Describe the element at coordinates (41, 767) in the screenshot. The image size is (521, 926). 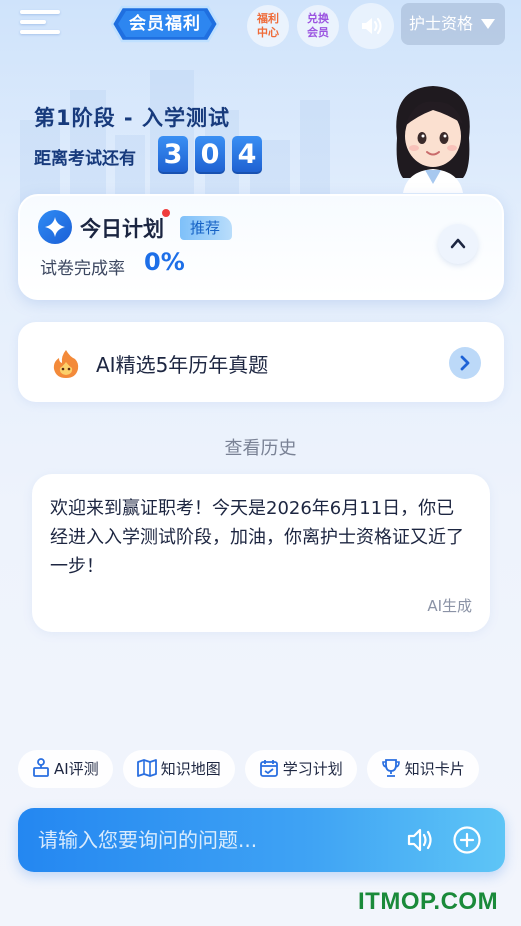
I see `ai-evaluation-icon` at that location.